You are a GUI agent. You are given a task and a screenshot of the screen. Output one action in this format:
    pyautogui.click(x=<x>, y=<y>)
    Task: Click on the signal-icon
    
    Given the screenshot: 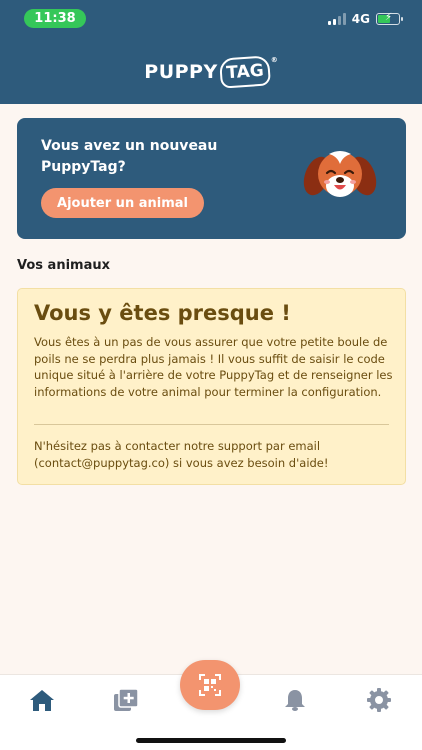 What is the action you would take?
    pyautogui.click(x=336, y=19)
    